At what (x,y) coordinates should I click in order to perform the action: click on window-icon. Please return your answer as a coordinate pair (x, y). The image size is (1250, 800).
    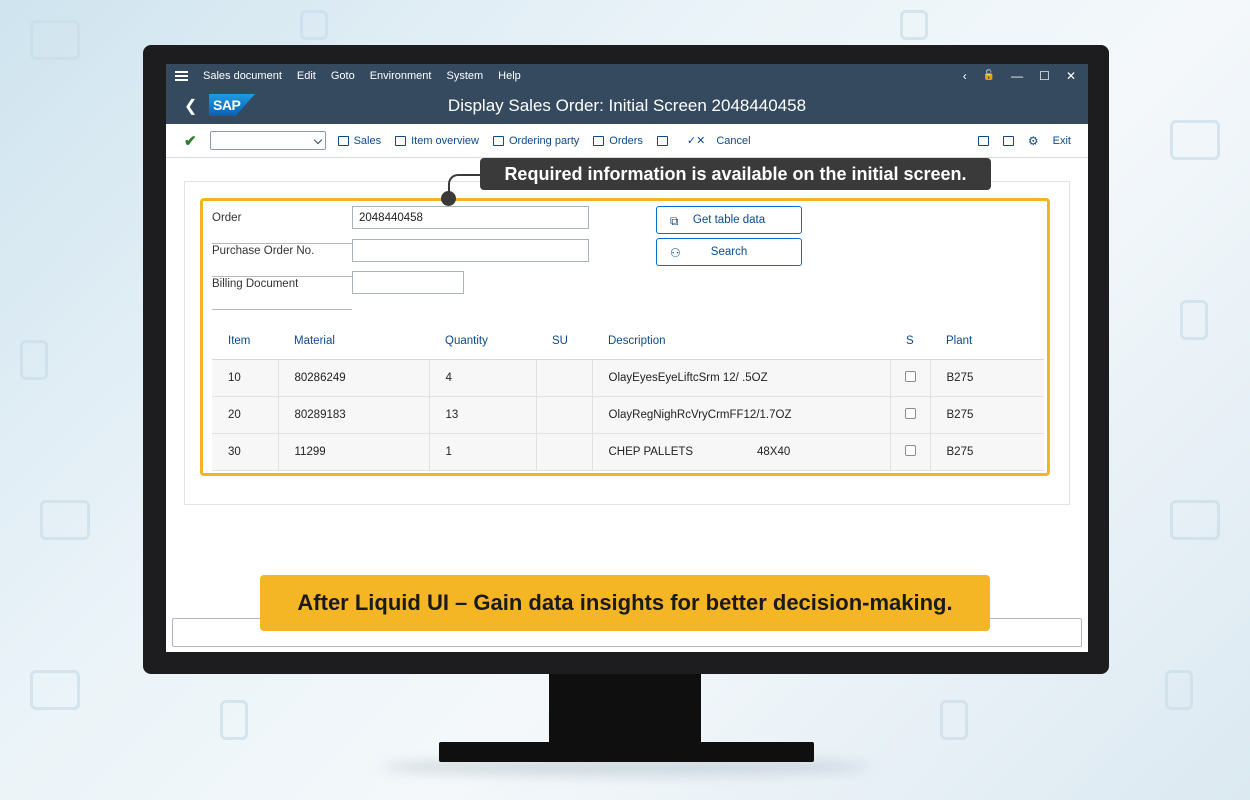
    Looking at the image, I should click on (1008, 140).